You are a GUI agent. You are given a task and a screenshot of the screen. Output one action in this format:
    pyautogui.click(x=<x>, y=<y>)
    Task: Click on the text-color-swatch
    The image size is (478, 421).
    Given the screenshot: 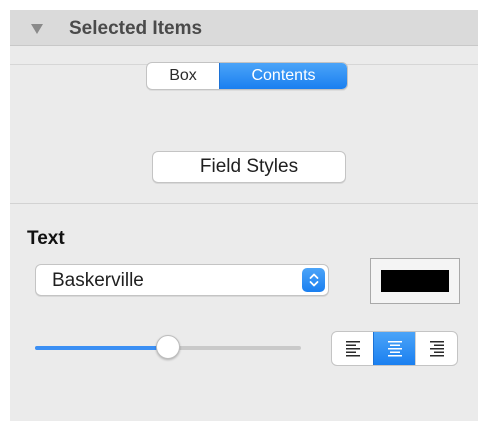 What is the action you would take?
    pyautogui.click(x=415, y=281)
    